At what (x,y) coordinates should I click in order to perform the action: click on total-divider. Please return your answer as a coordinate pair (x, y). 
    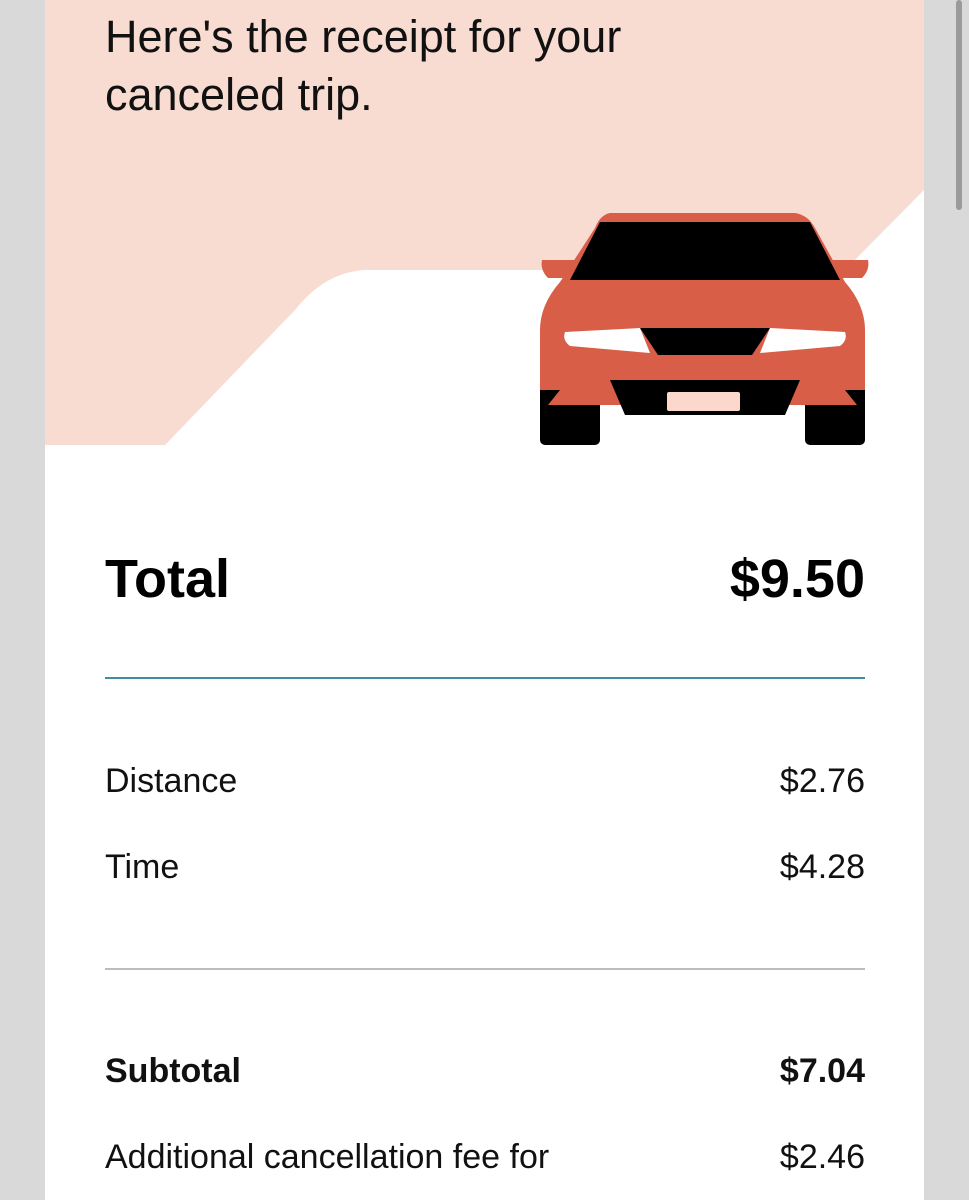
    Looking at the image, I should click on (485, 678).